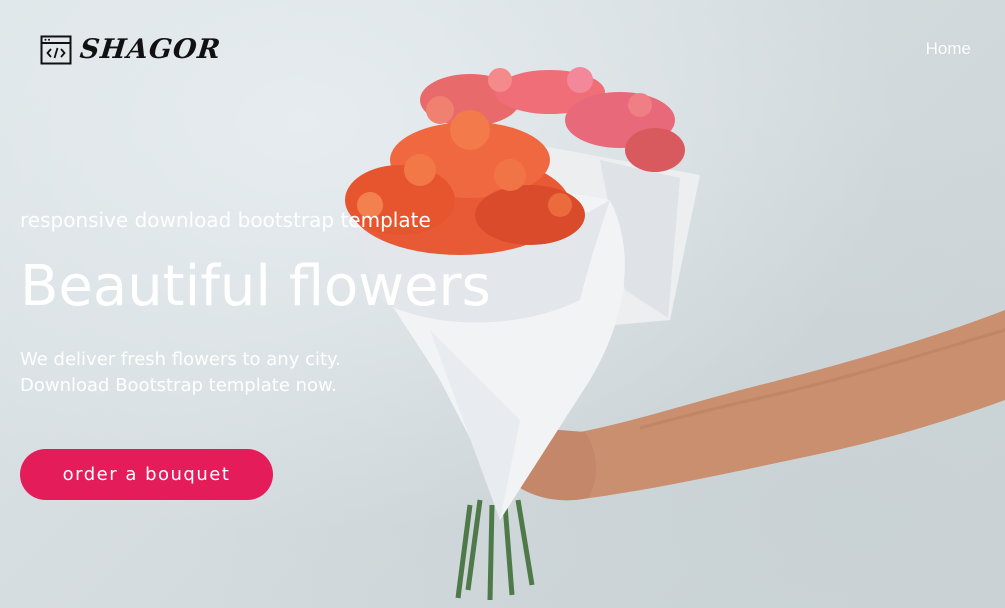  I want to click on hero-description-line-2: Download Bootstrap template now., so click(178, 385).